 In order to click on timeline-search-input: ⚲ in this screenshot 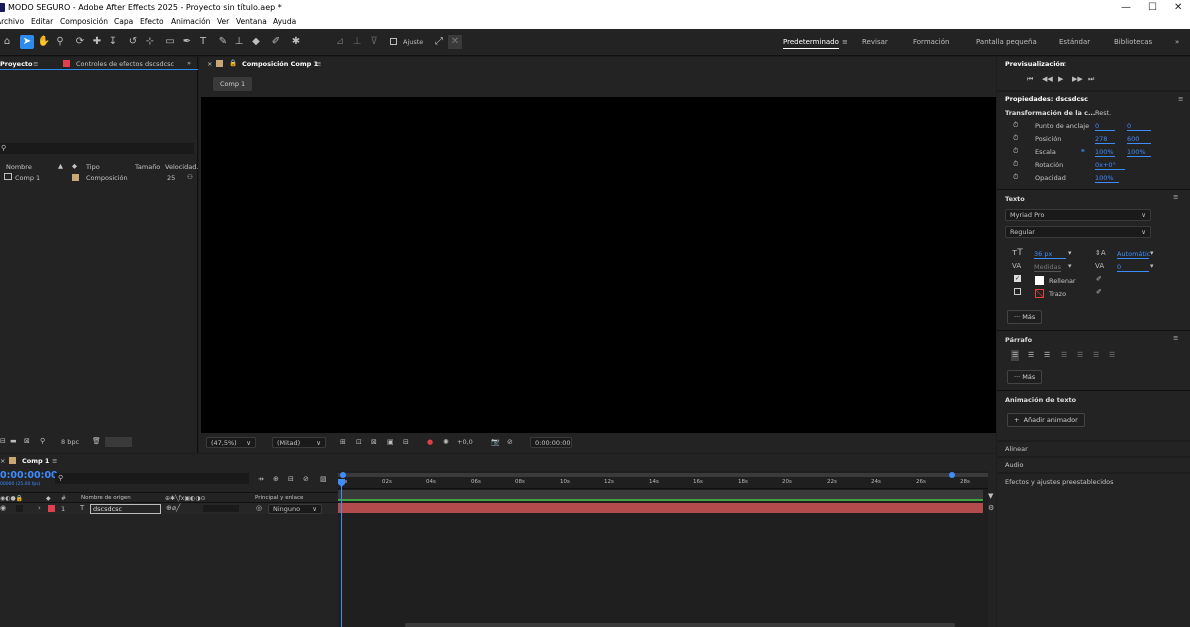, I will do `click(152, 478)`.